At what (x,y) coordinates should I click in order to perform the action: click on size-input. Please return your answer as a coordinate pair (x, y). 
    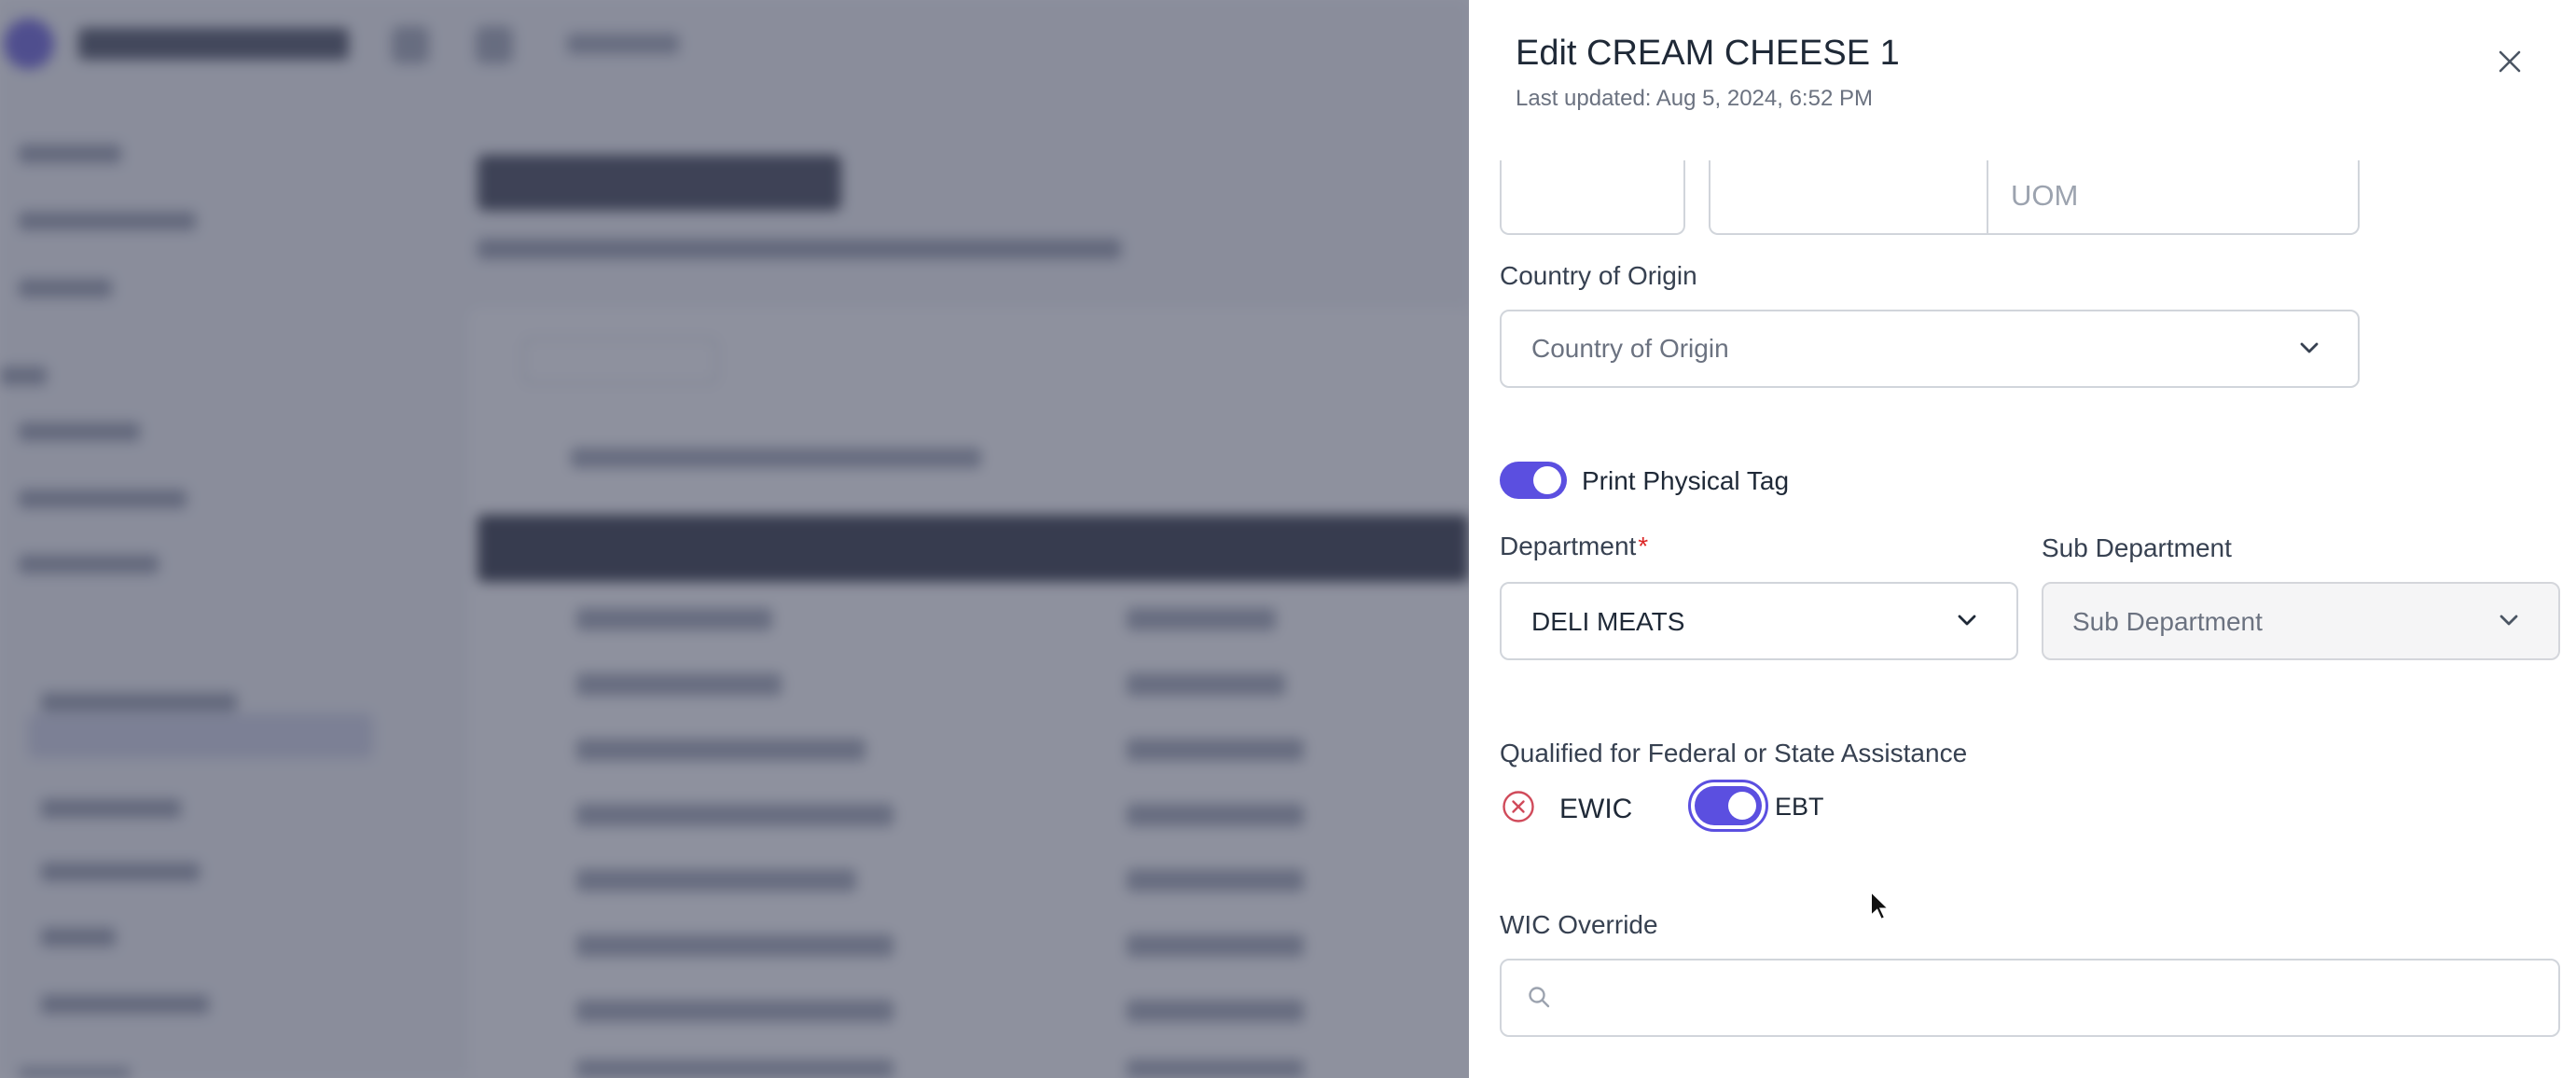
    Looking at the image, I should click on (1592, 197).